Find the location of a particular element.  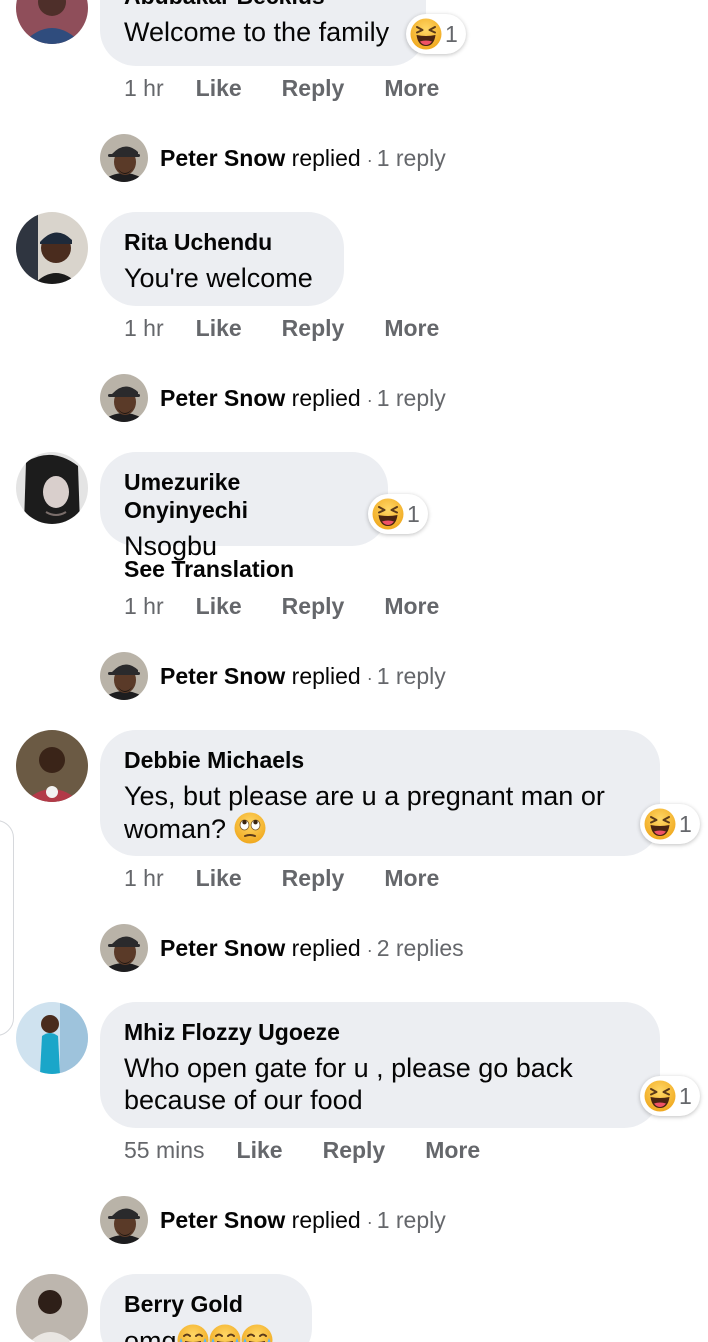

comment-bubble: Rita Uchendu You're welcome is located at coordinates (222, 259).